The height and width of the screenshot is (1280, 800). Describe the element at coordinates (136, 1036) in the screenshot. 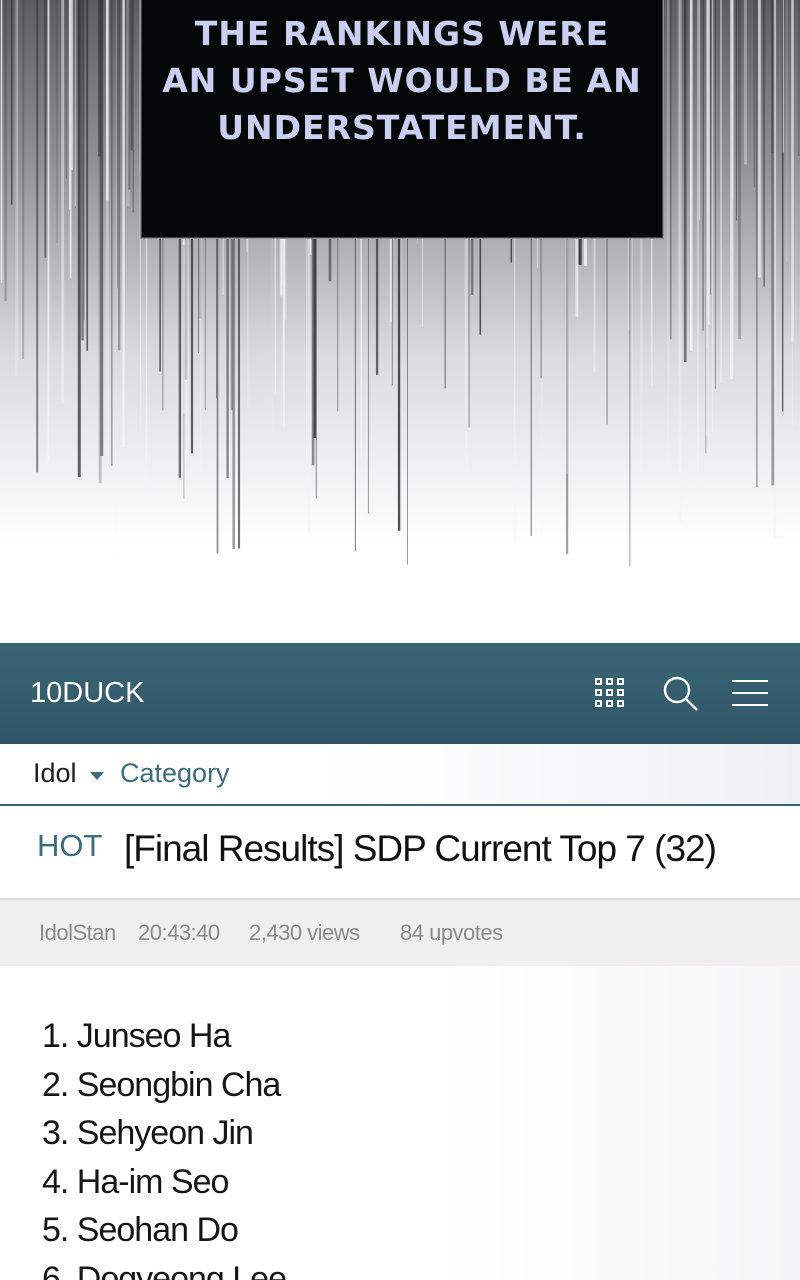

I see `list-item: 1. Junseo Ha` at that location.